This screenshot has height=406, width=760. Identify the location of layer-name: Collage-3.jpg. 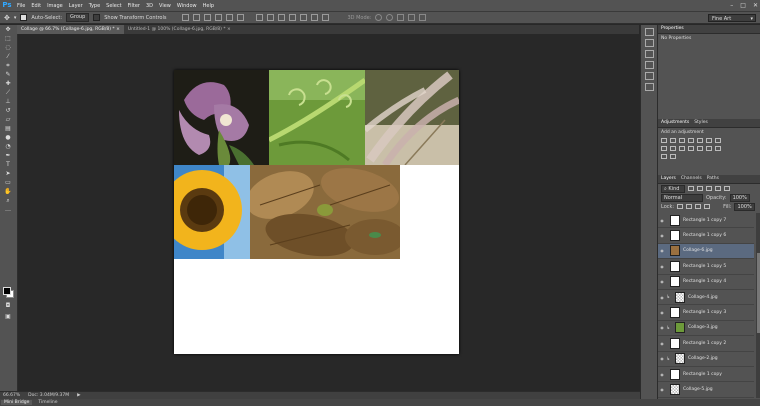
(703, 327).